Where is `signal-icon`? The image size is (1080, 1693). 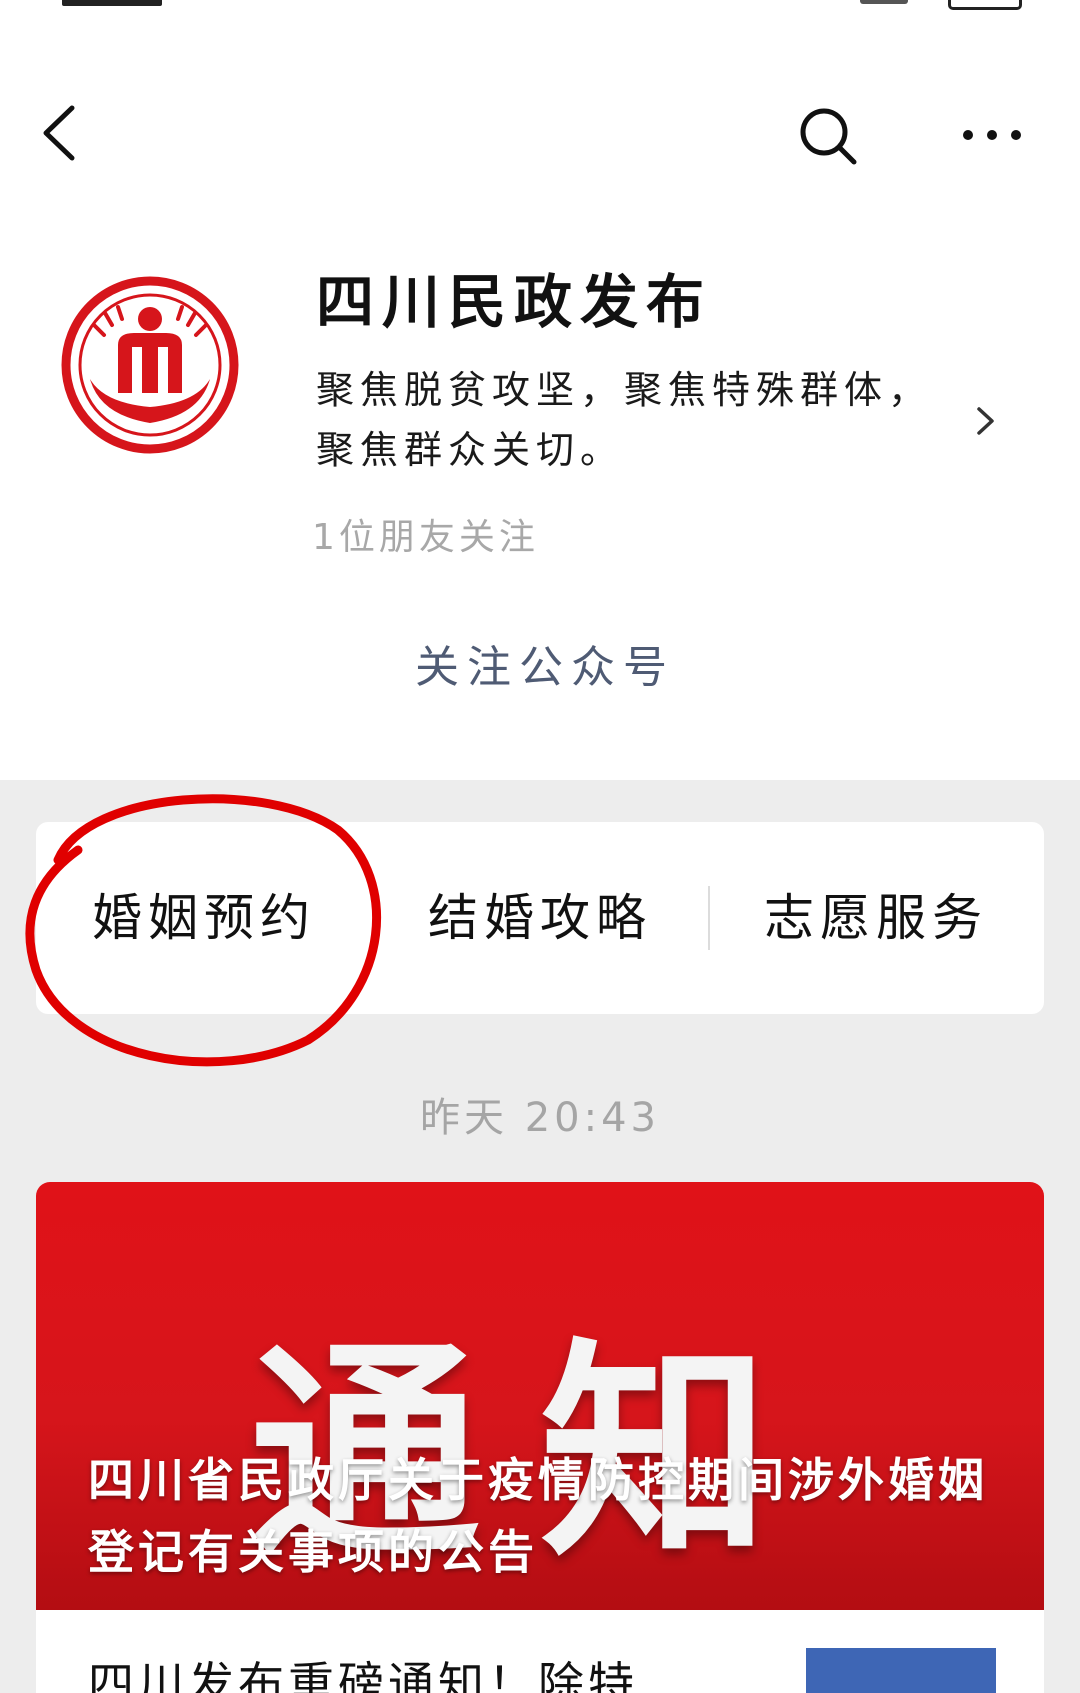
signal-icon is located at coordinates (112, 3).